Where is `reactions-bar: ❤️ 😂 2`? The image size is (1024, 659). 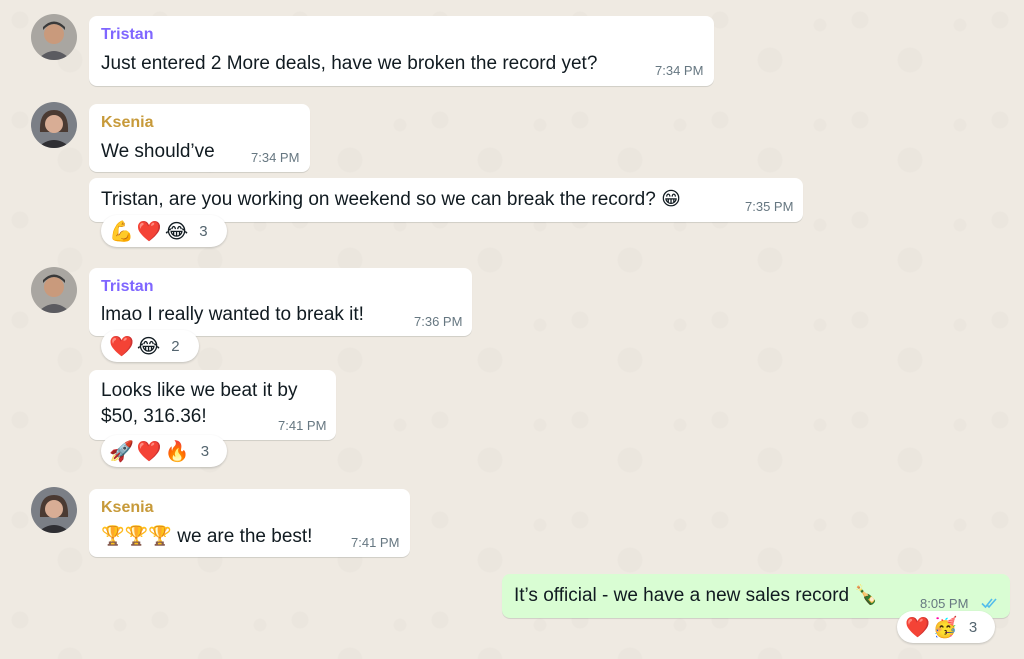
reactions-bar: ❤️ 😂 2 is located at coordinates (150, 346).